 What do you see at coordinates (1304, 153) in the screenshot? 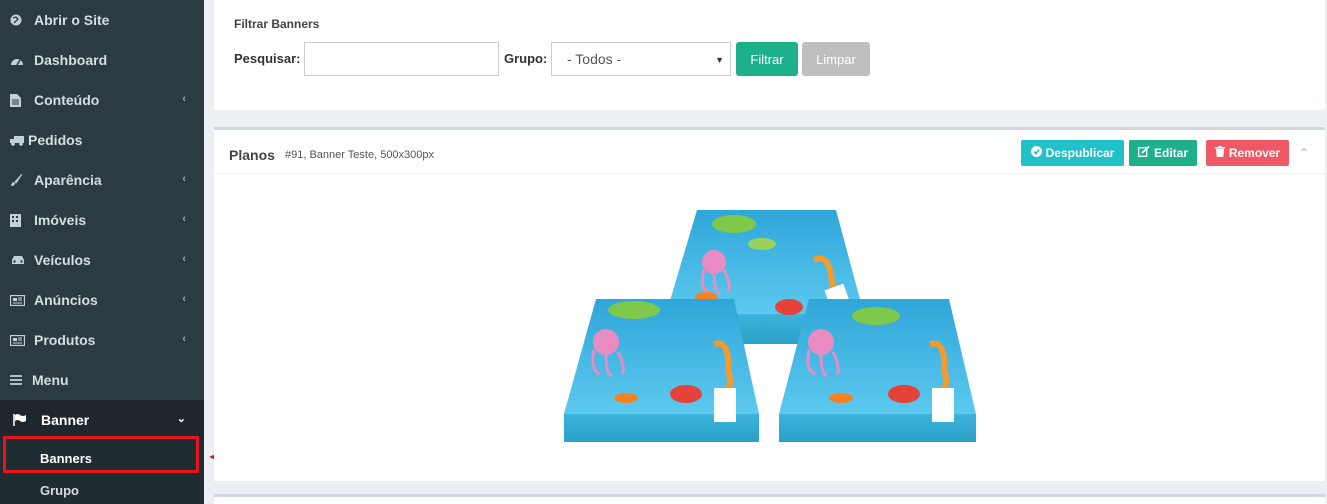
I see `chevron-up-icon: ⌃` at bounding box center [1304, 153].